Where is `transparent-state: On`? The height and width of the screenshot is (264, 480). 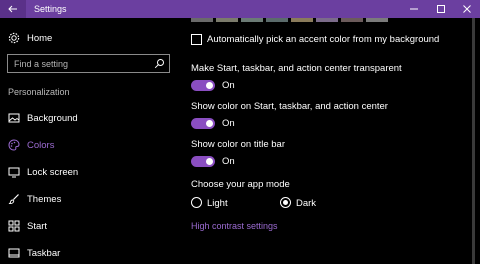
transparent-state: On is located at coordinates (228, 85).